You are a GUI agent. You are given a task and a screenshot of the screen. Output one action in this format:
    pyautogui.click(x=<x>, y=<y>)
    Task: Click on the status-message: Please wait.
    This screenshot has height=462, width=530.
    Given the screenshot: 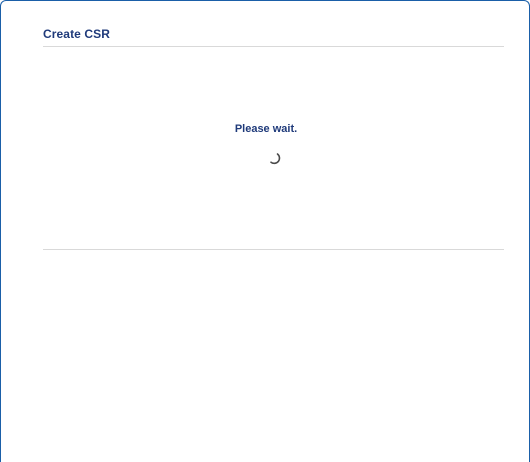 What is the action you would take?
    pyautogui.click(x=266, y=129)
    